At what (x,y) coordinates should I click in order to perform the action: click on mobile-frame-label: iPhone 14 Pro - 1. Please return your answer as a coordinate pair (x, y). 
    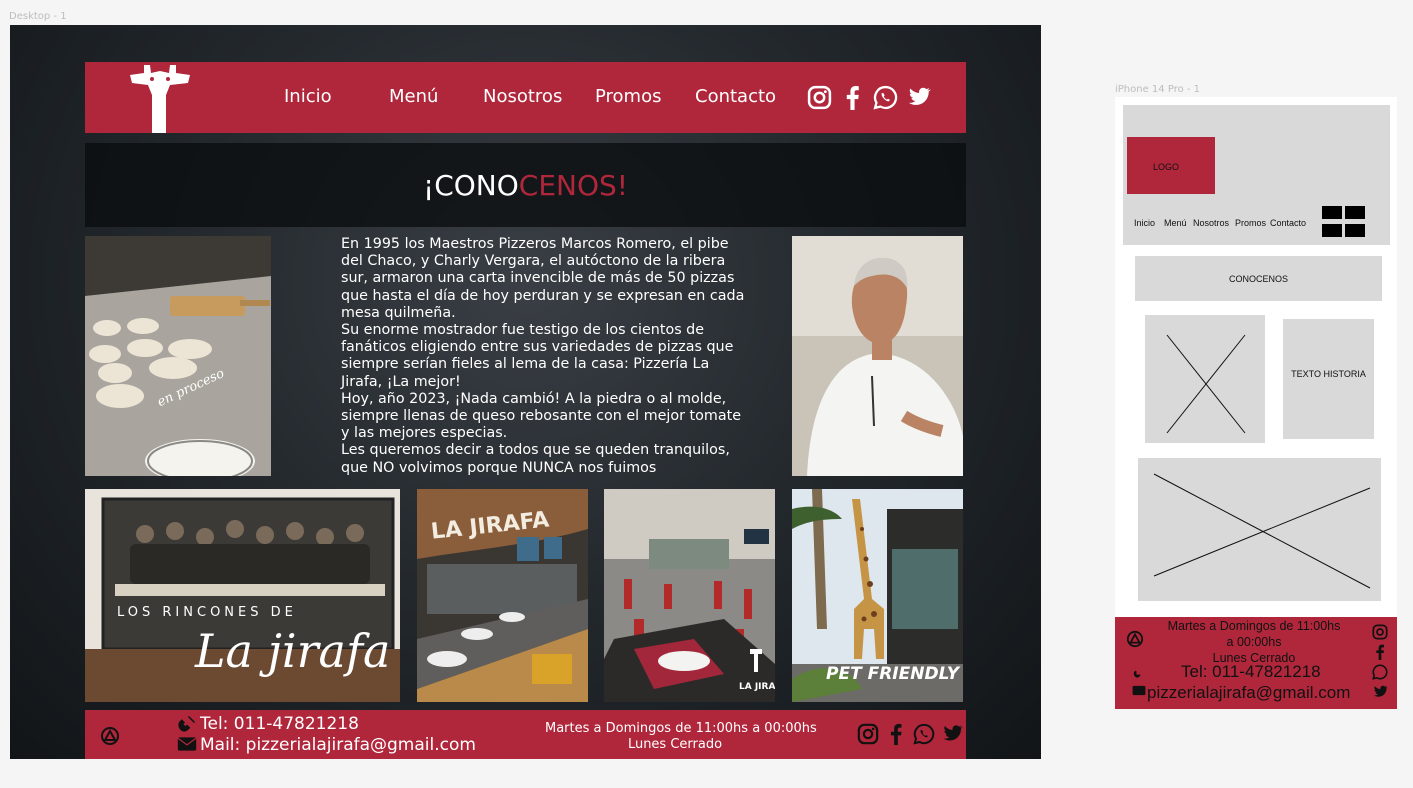
    Looking at the image, I should click on (1158, 89).